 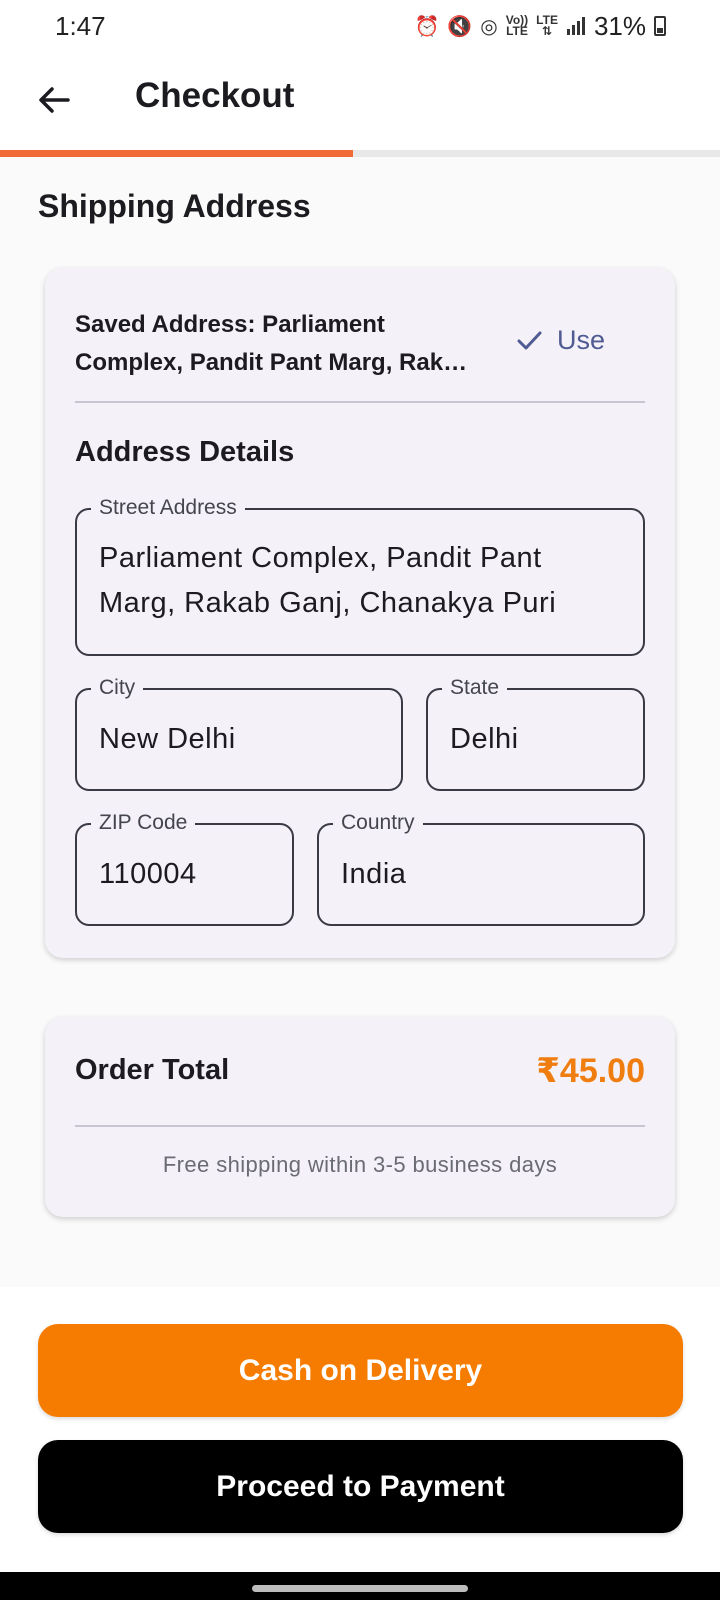 What do you see at coordinates (547, 25) in the screenshot?
I see `lte-icon: LTE ⇅` at bounding box center [547, 25].